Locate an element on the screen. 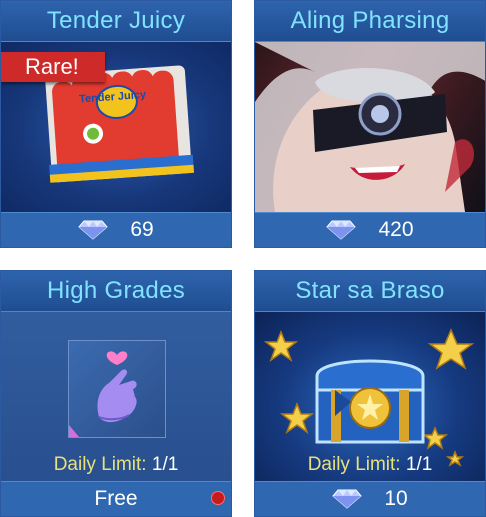 This screenshot has height=517, width=486. card-title: Tender Juicy is located at coordinates (116, 21).